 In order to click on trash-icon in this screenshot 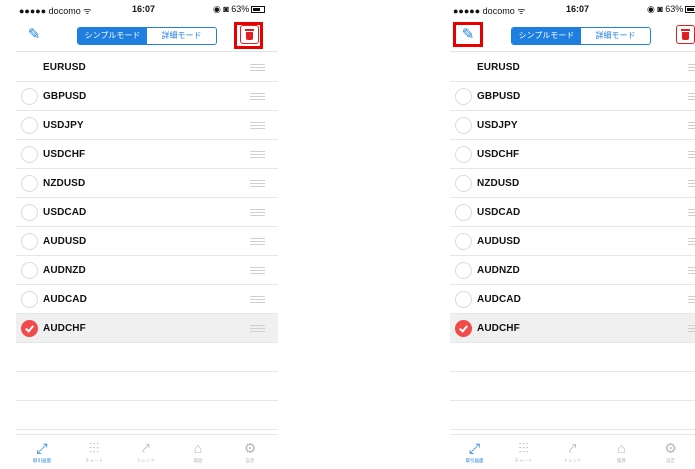, I will do `click(685, 34)`.